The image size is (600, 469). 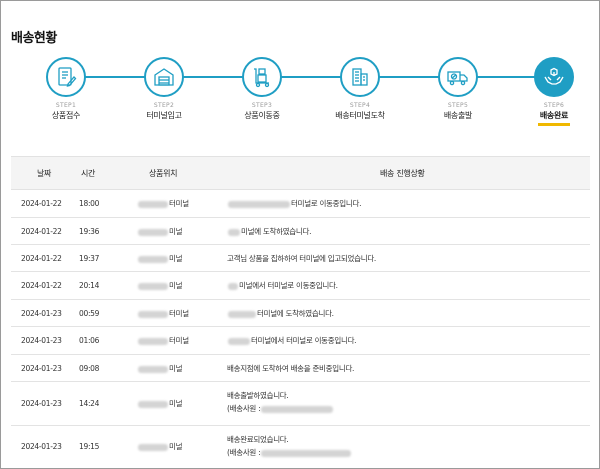 I want to click on table-row: 2024-01-22 19:36 미널 미널에 도착하였습니다., so click(x=300, y=231).